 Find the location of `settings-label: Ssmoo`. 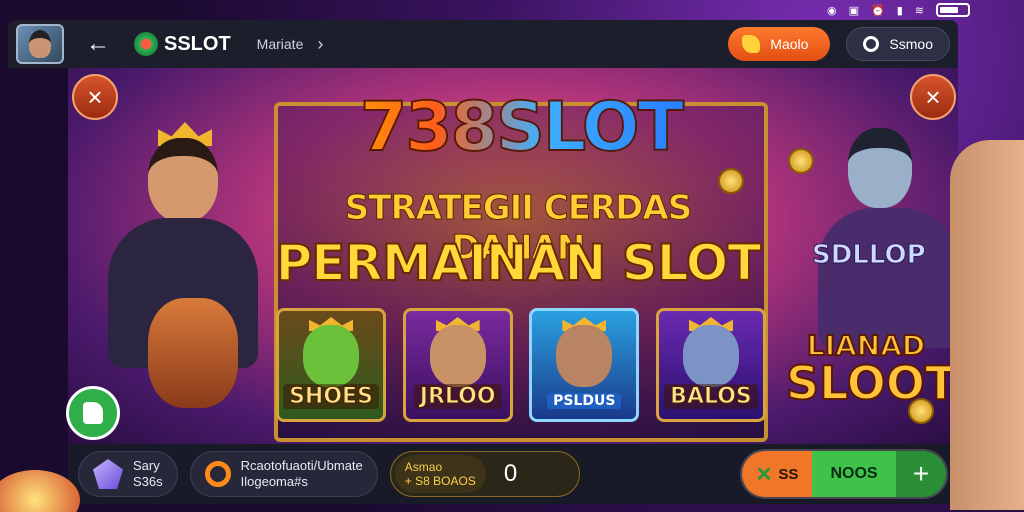

settings-label: Ssmoo is located at coordinates (911, 44).